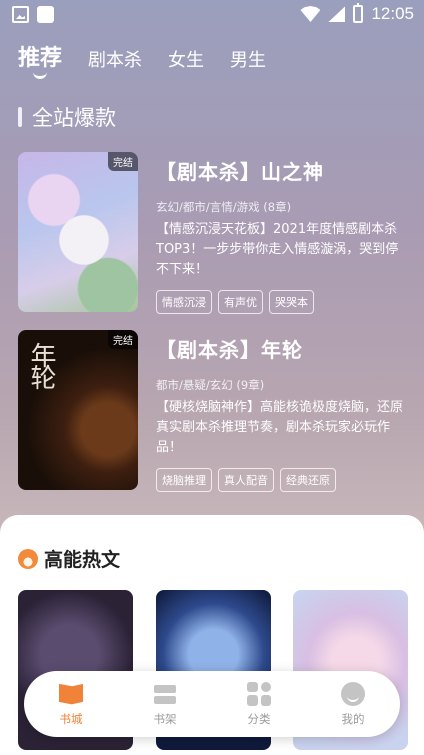 This screenshot has width=424, height=755. Describe the element at coordinates (224, 207) in the screenshot. I see `book-genres: 玄幻/都市/言情/游戏 (8章)` at that location.